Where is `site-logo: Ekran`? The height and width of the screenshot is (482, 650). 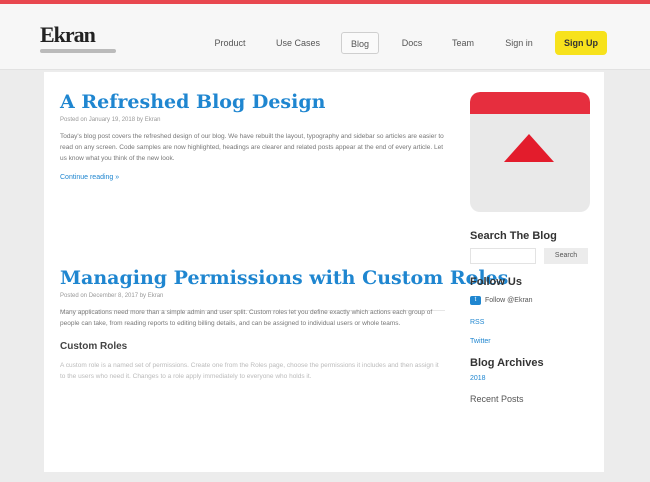
site-logo: Ekran is located at coordinates (80, 35).